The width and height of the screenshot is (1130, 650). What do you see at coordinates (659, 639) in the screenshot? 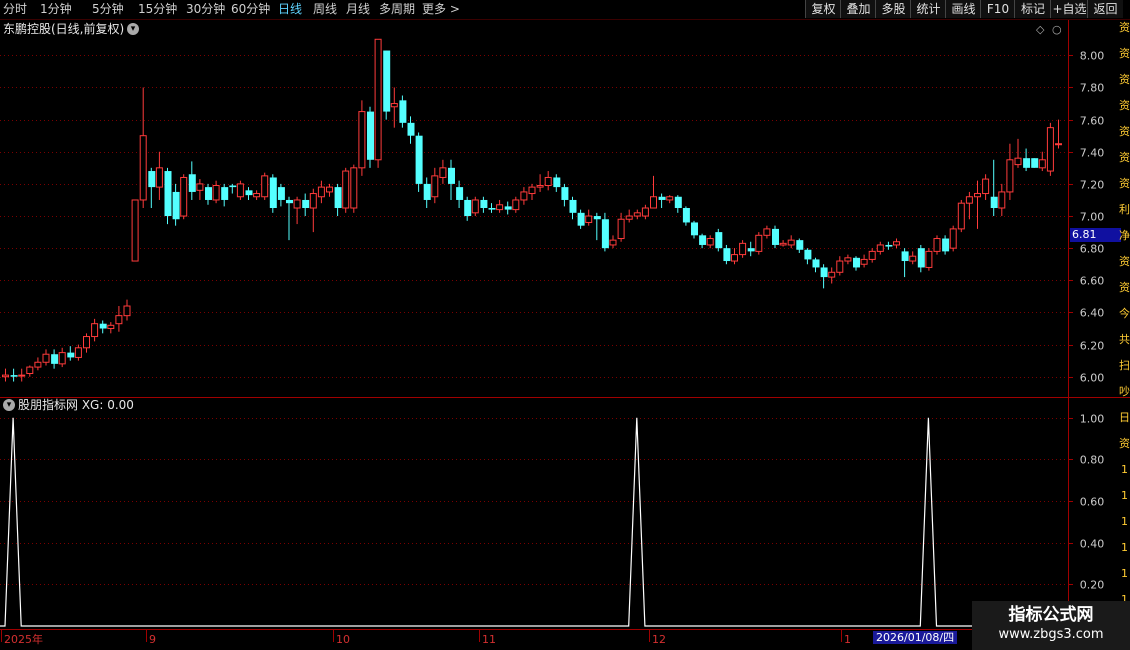
I see `month-label: 12` at bounding box center [659, 639].